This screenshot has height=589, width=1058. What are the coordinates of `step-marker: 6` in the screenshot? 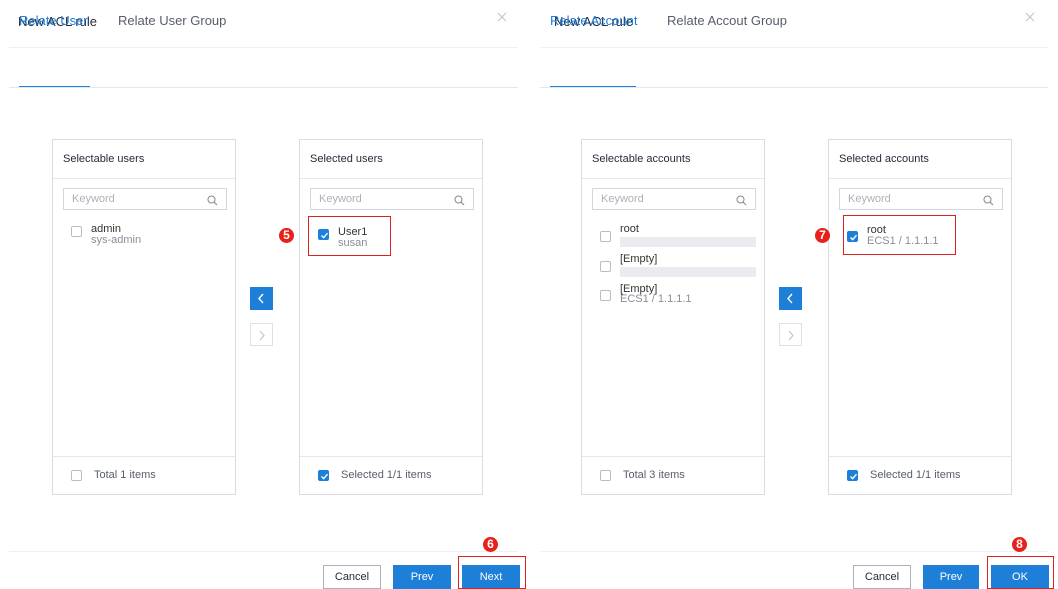 It's located at (490, 544).